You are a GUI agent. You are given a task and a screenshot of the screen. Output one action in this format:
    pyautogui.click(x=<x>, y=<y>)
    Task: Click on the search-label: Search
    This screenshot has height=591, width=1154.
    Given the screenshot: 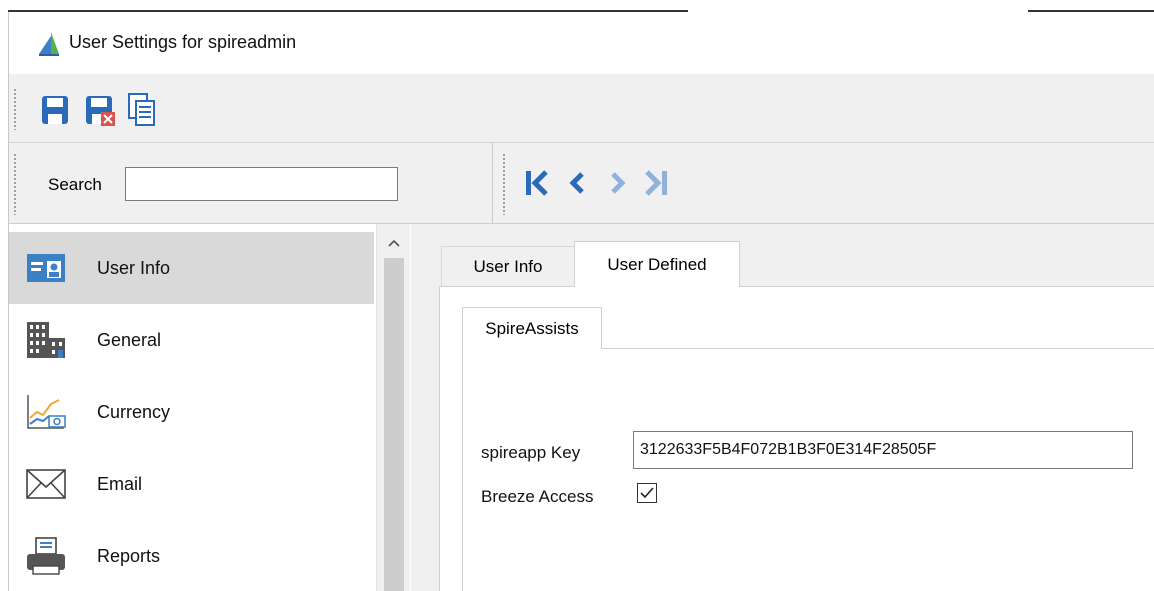 What is the action you would take?
    pyautogui.click(x=75, y=184)
    